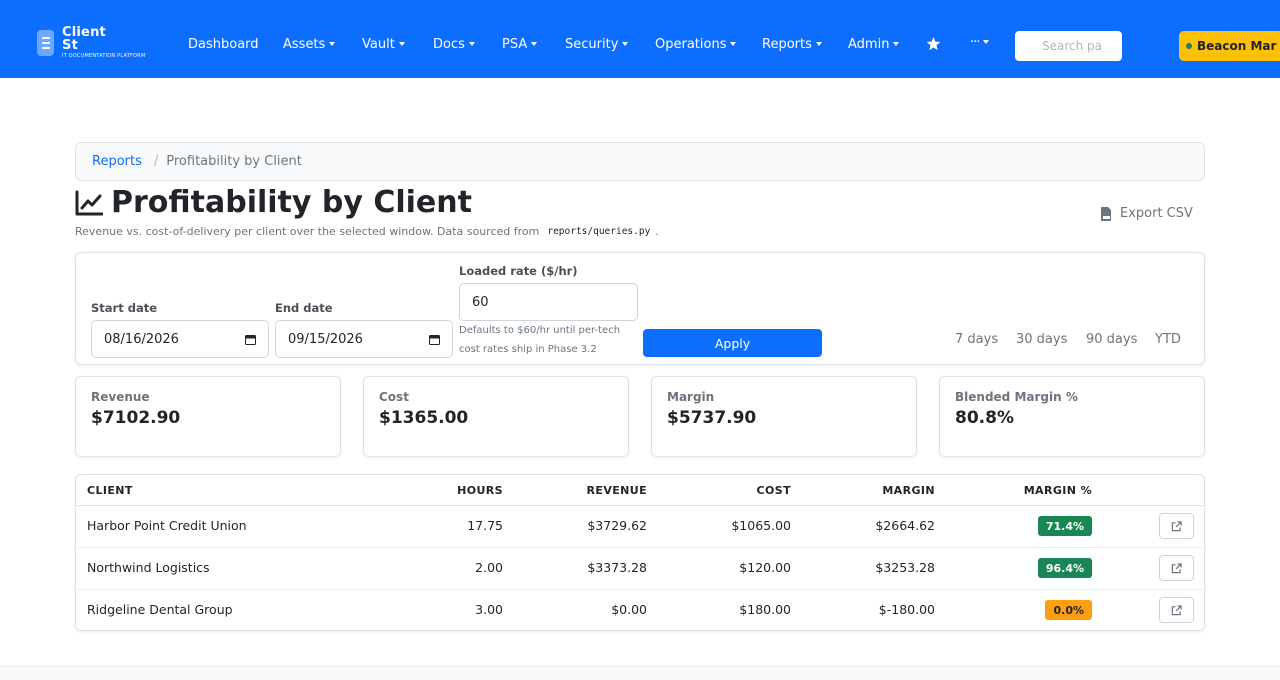  I want to click on metric-label: Revenue, so click(120, 397).